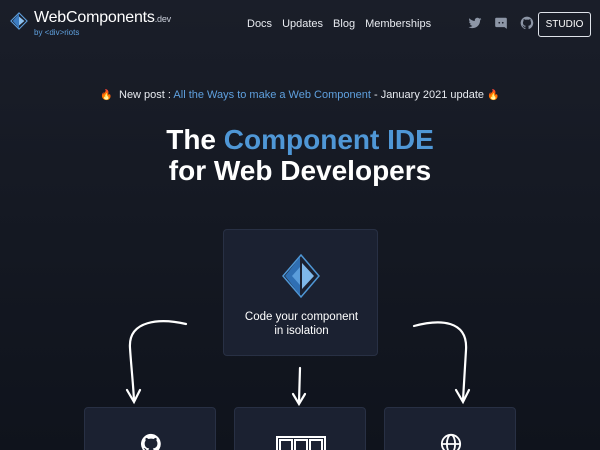 The image size is (600, 450). What do you see at coordinates (564, 24) in the screenshot?
I see `studio-button: STUDIO` at bounding box center [564, 24].